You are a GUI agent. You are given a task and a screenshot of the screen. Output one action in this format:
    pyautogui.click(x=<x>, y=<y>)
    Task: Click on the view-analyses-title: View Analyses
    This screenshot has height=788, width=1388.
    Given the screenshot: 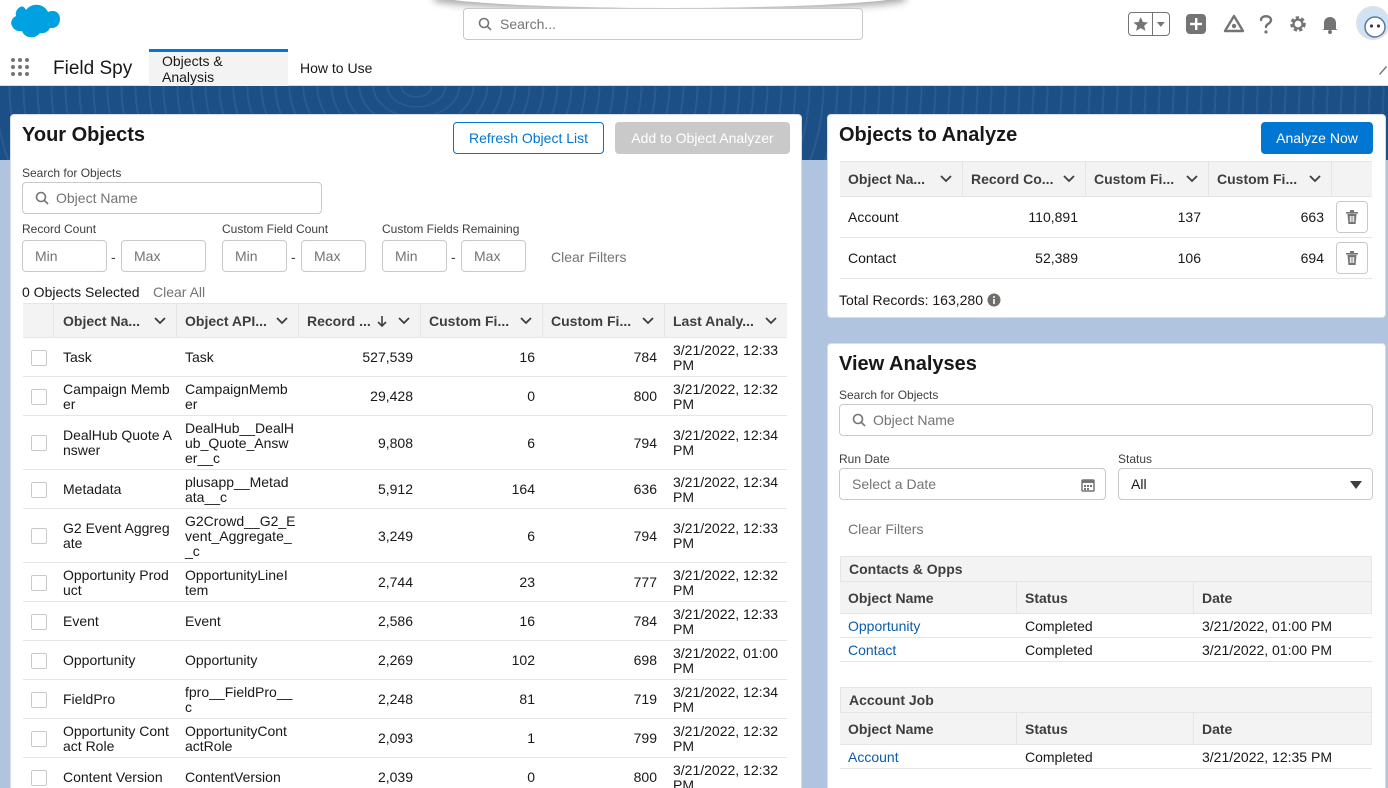 What is the action you would take?
    pyautogui.click(x=908, y=364)
    